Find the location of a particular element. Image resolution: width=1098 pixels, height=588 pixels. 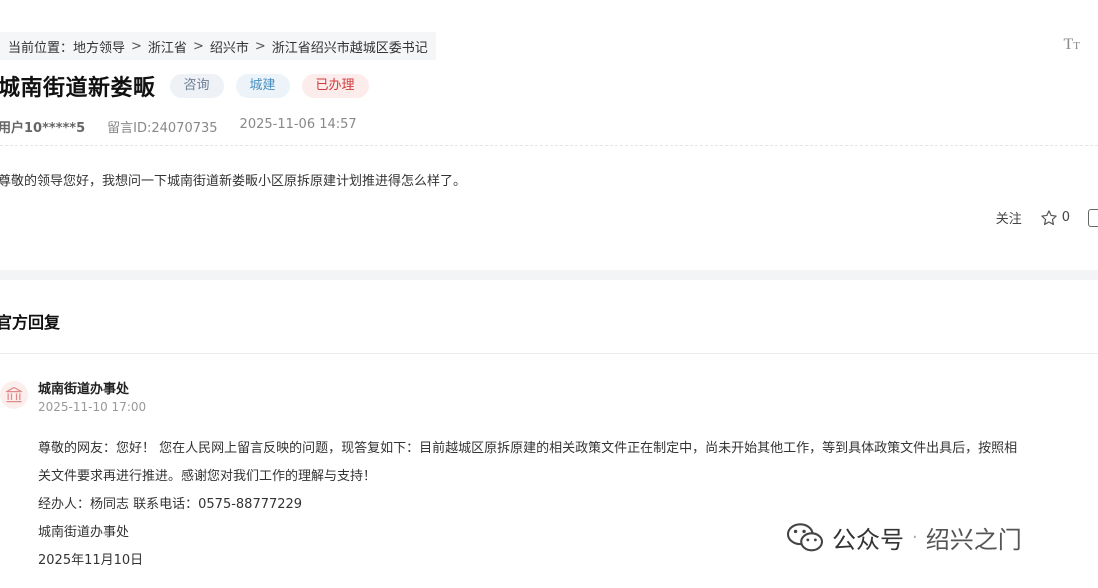

star-count: 0 is located at coordinates (1065, 217).